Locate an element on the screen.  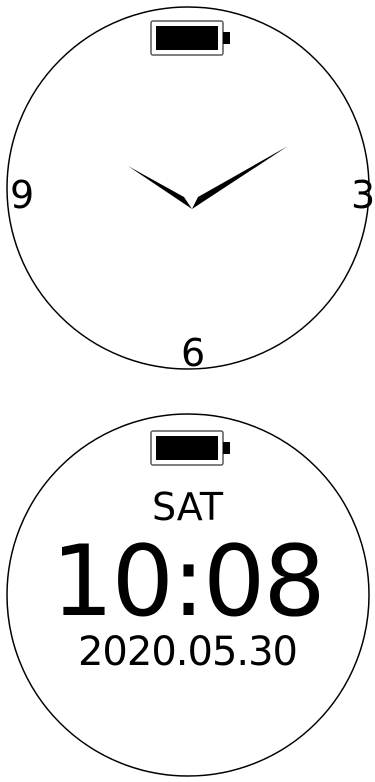
digital-date: 2020.05.30 is located at coordinates (187, 652).